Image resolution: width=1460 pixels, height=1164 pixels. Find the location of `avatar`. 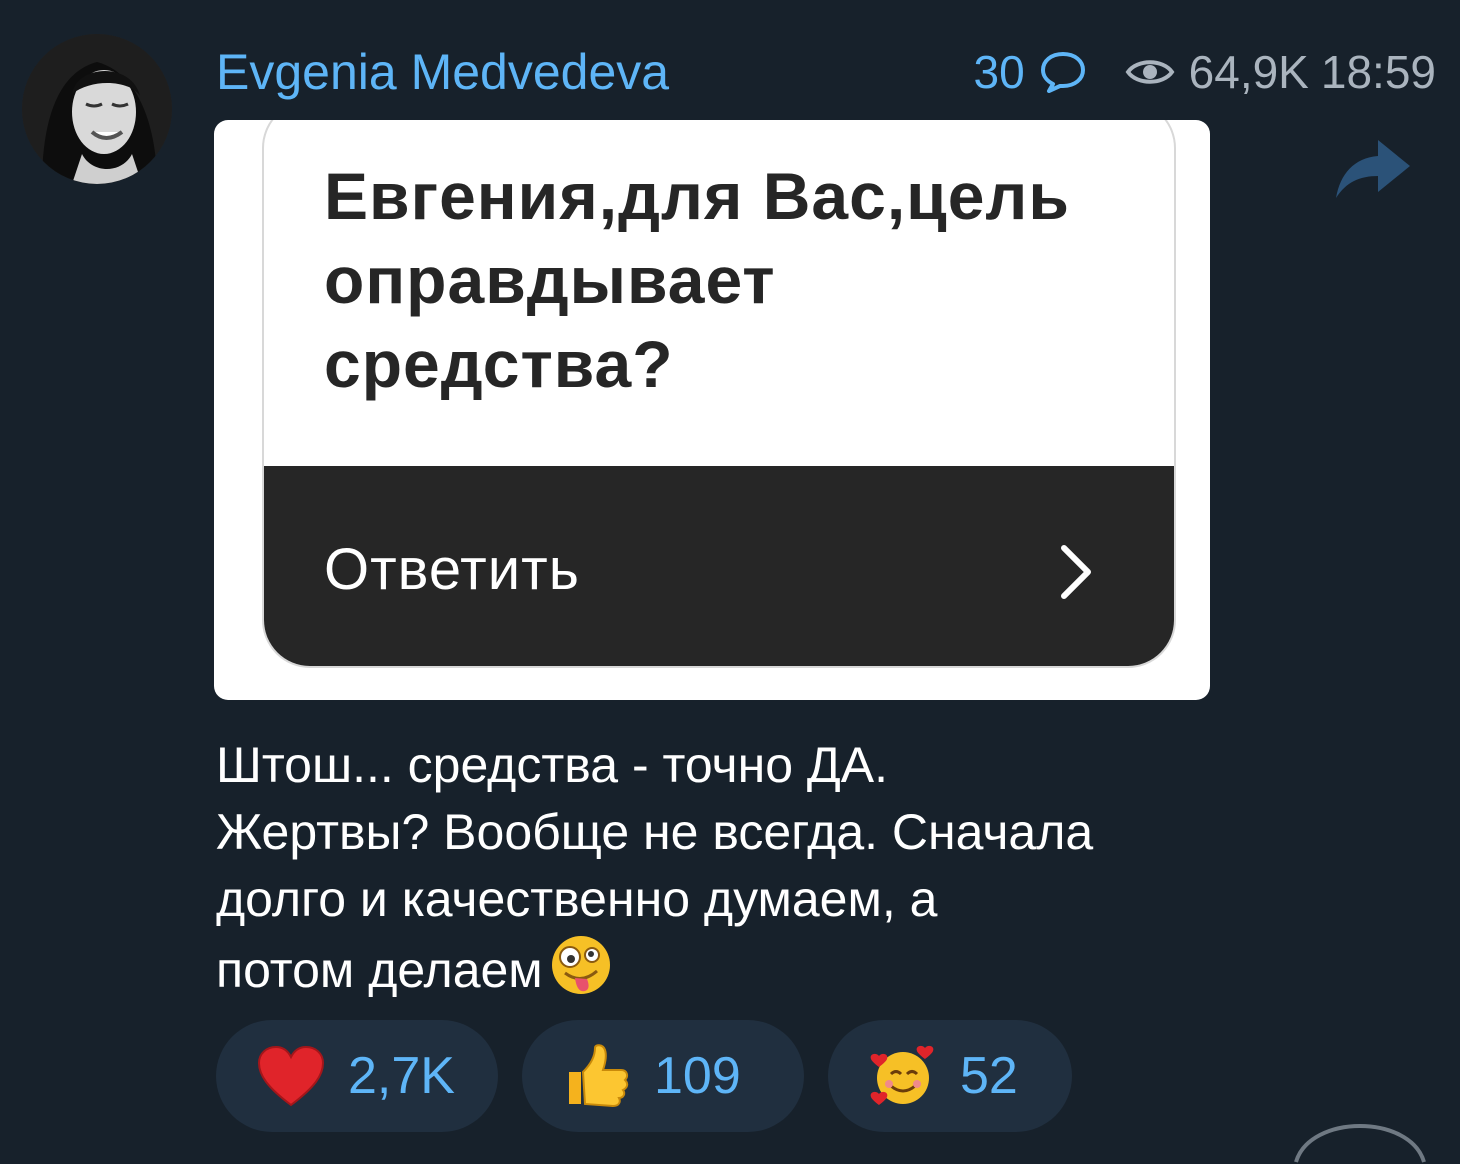

avatar is located at coordinates (97, 109).